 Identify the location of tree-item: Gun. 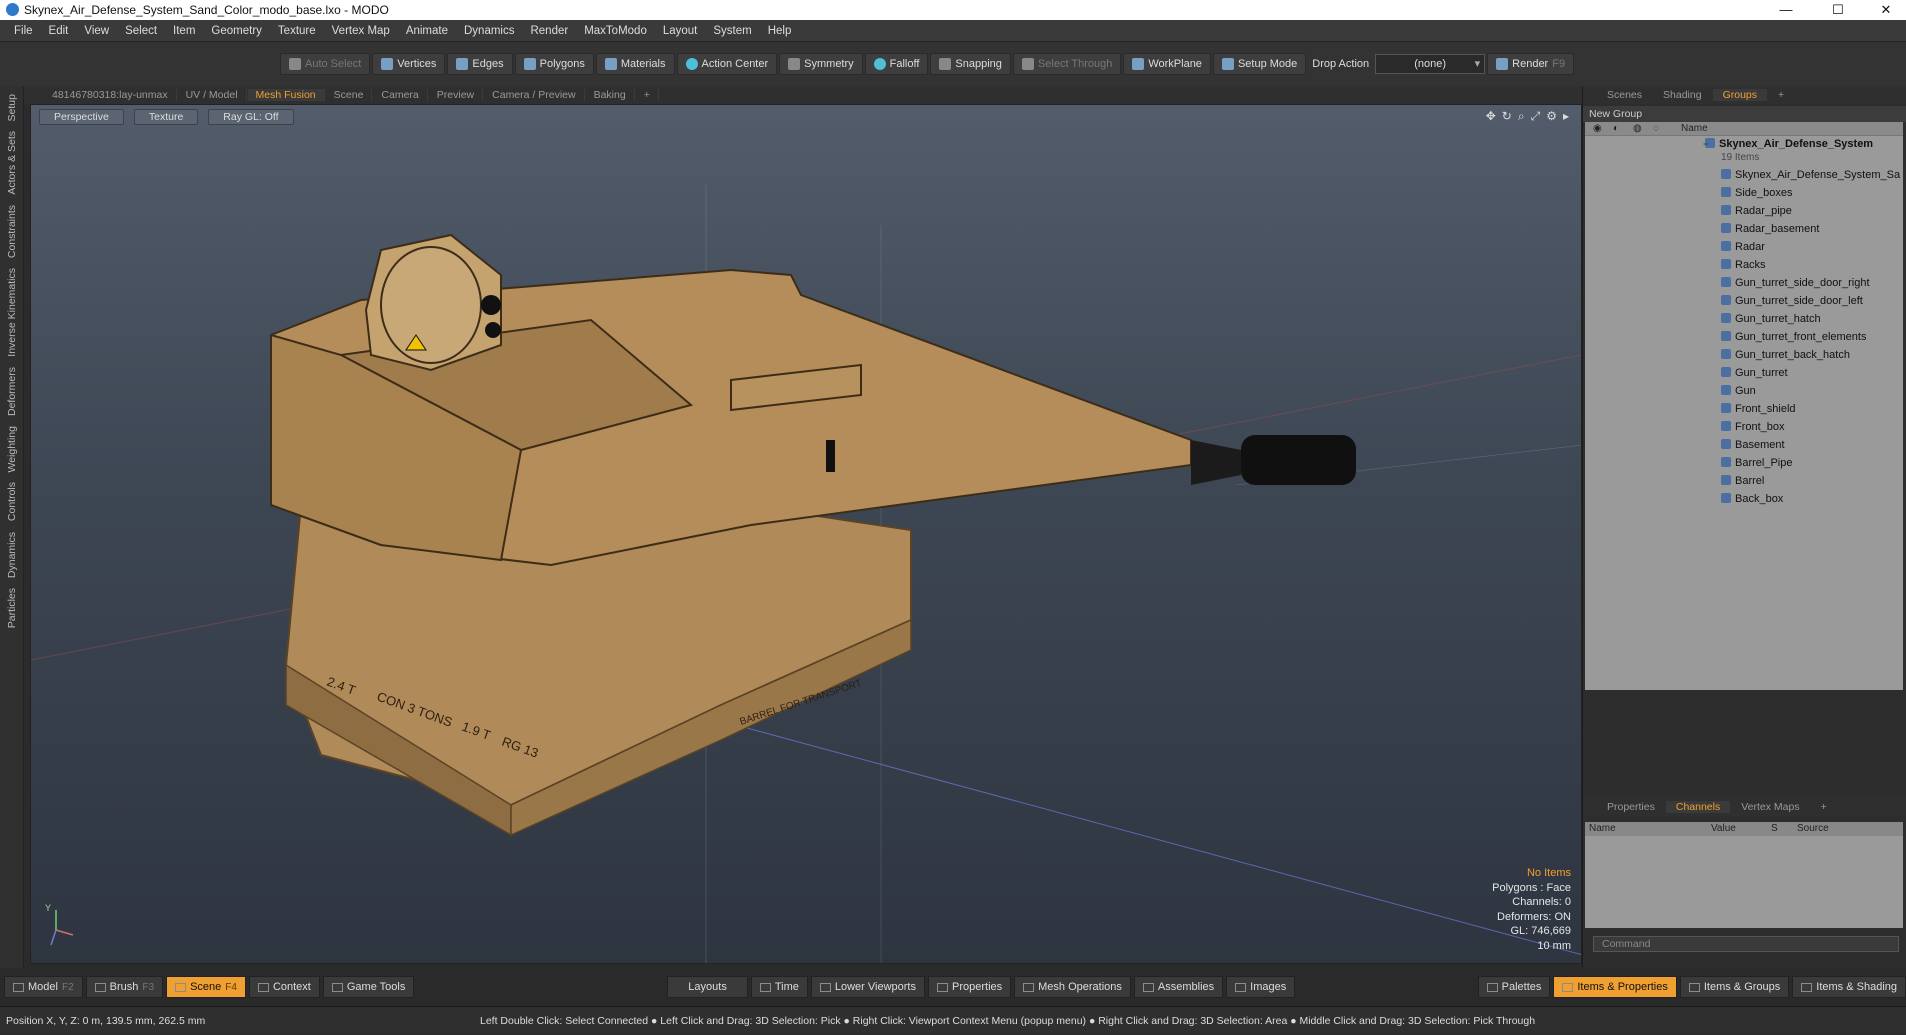
(1744, 391).